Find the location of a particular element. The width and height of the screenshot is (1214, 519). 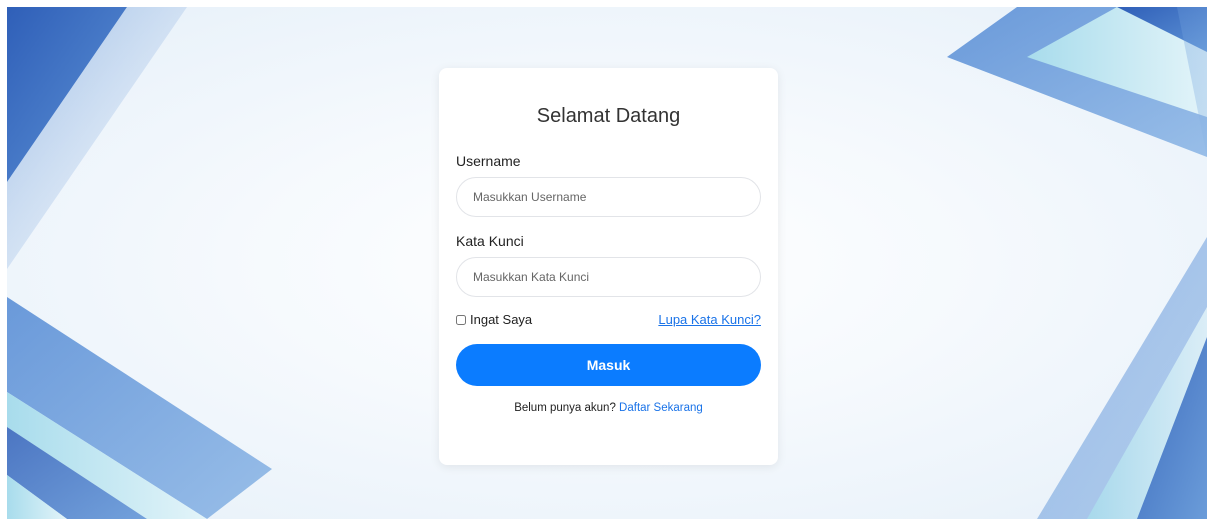

remember-me-option: Ingat Saya is located at coordinates (494, 319).